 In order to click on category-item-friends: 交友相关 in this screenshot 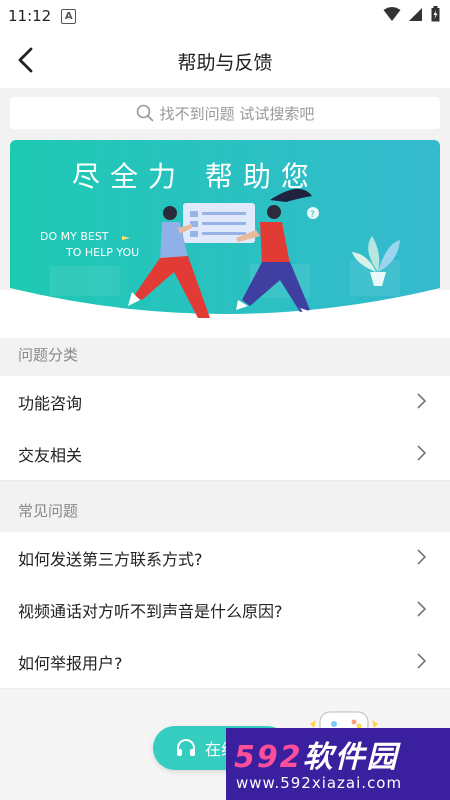, I will do `click(225, 454)`.